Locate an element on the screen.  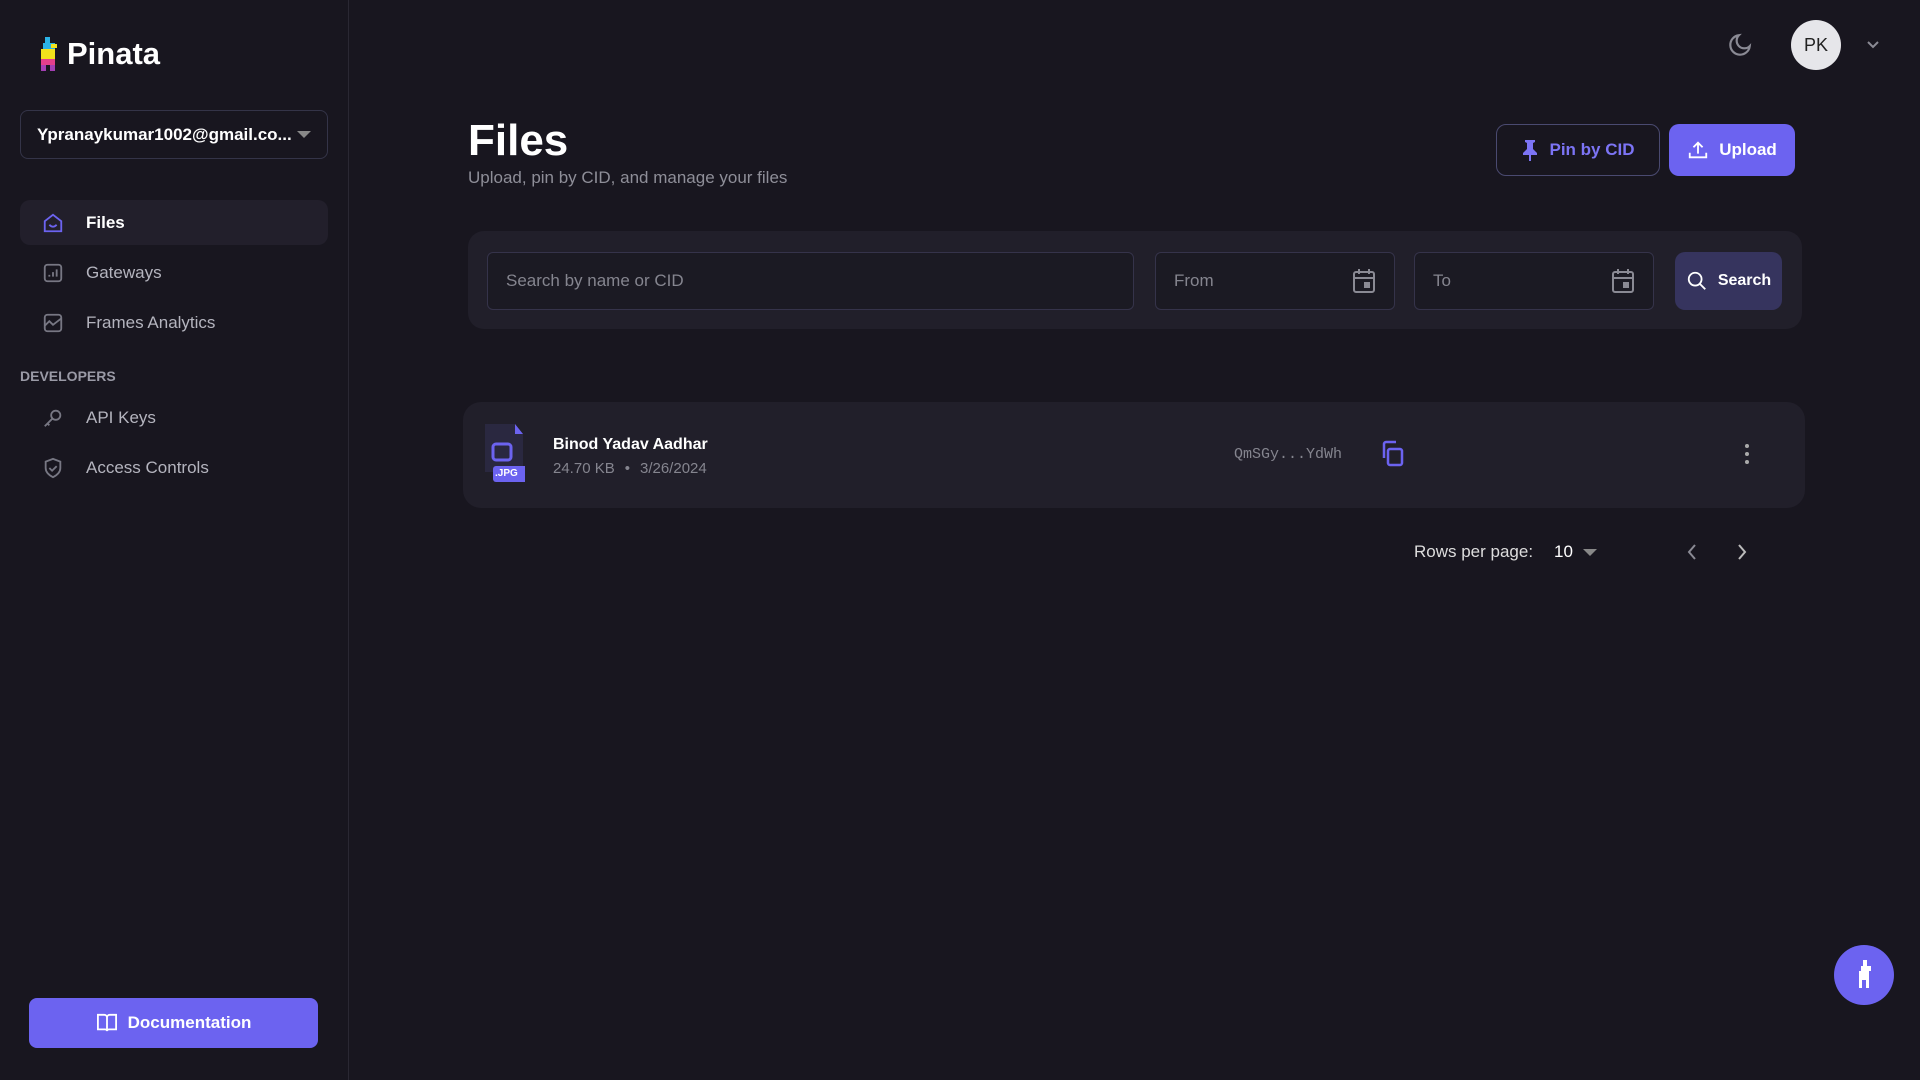
file-date: 3/26/2024 is located at coordinates (673, 468).